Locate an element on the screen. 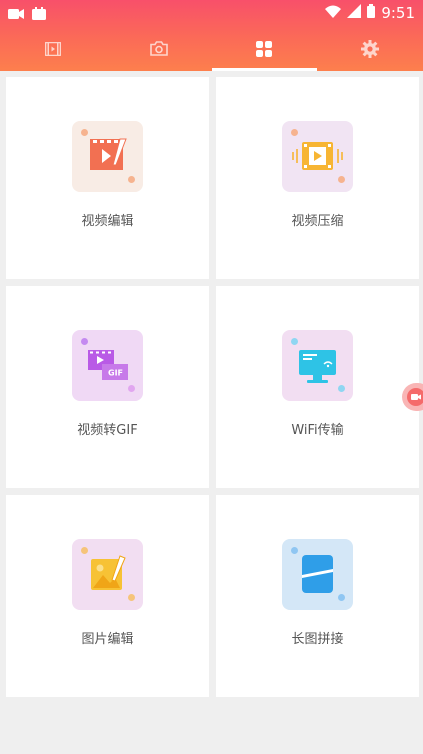 The height and width of the screenshot is (754, 423). signal-icon is located at coordinates (354, 12).